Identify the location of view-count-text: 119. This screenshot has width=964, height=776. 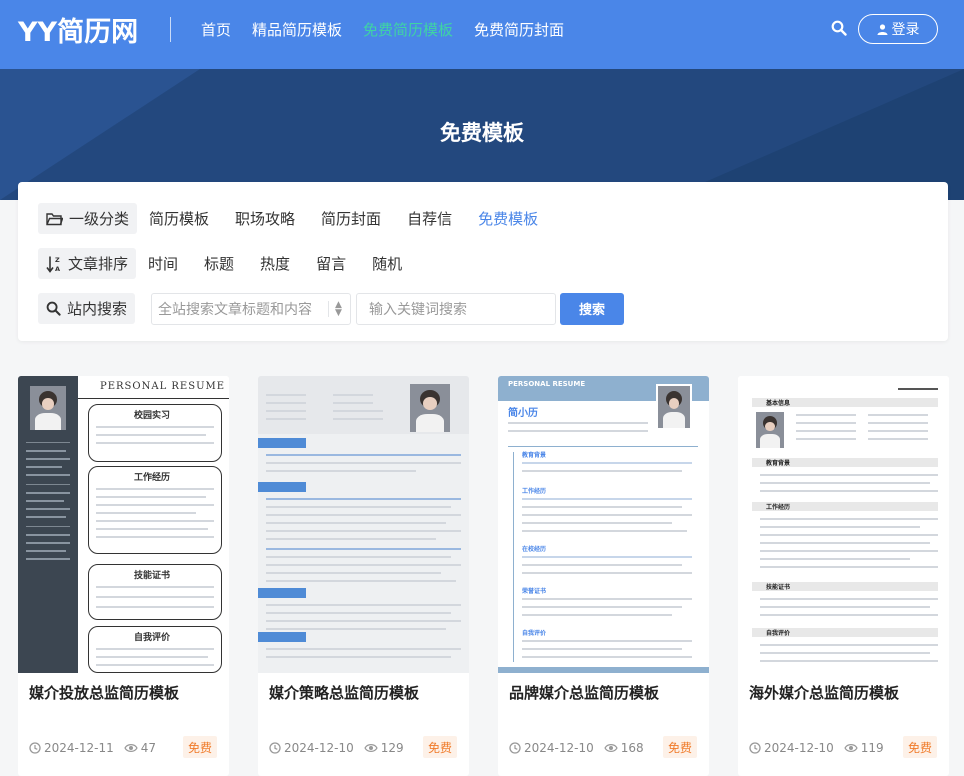
(872, 748).